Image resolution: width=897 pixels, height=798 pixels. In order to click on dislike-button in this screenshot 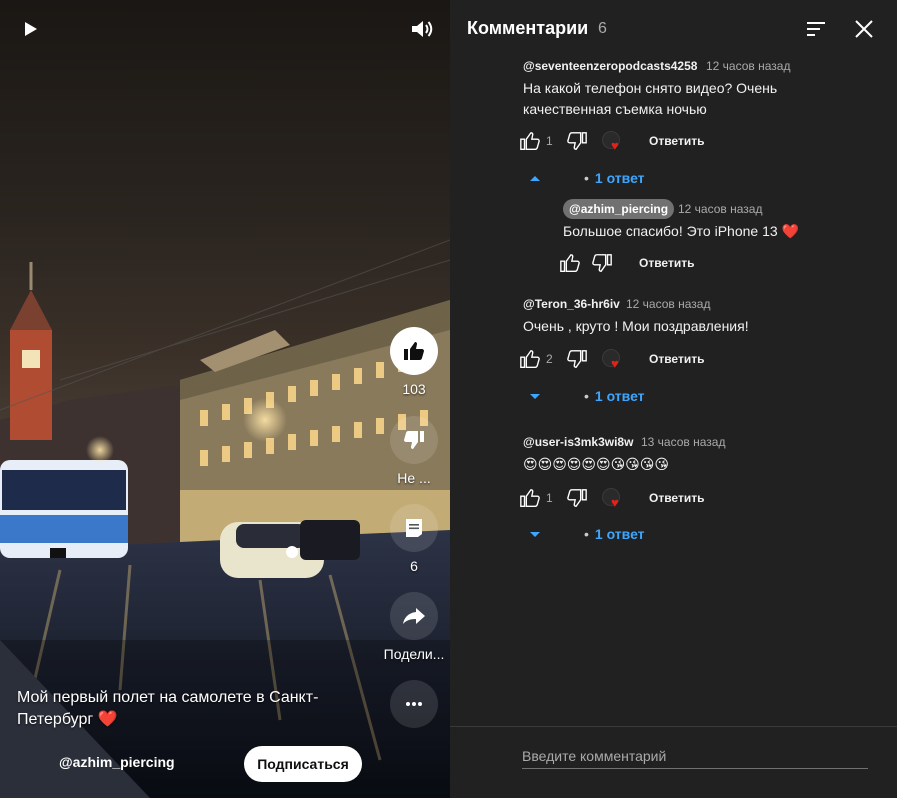, I will do `click(414, 440)`.